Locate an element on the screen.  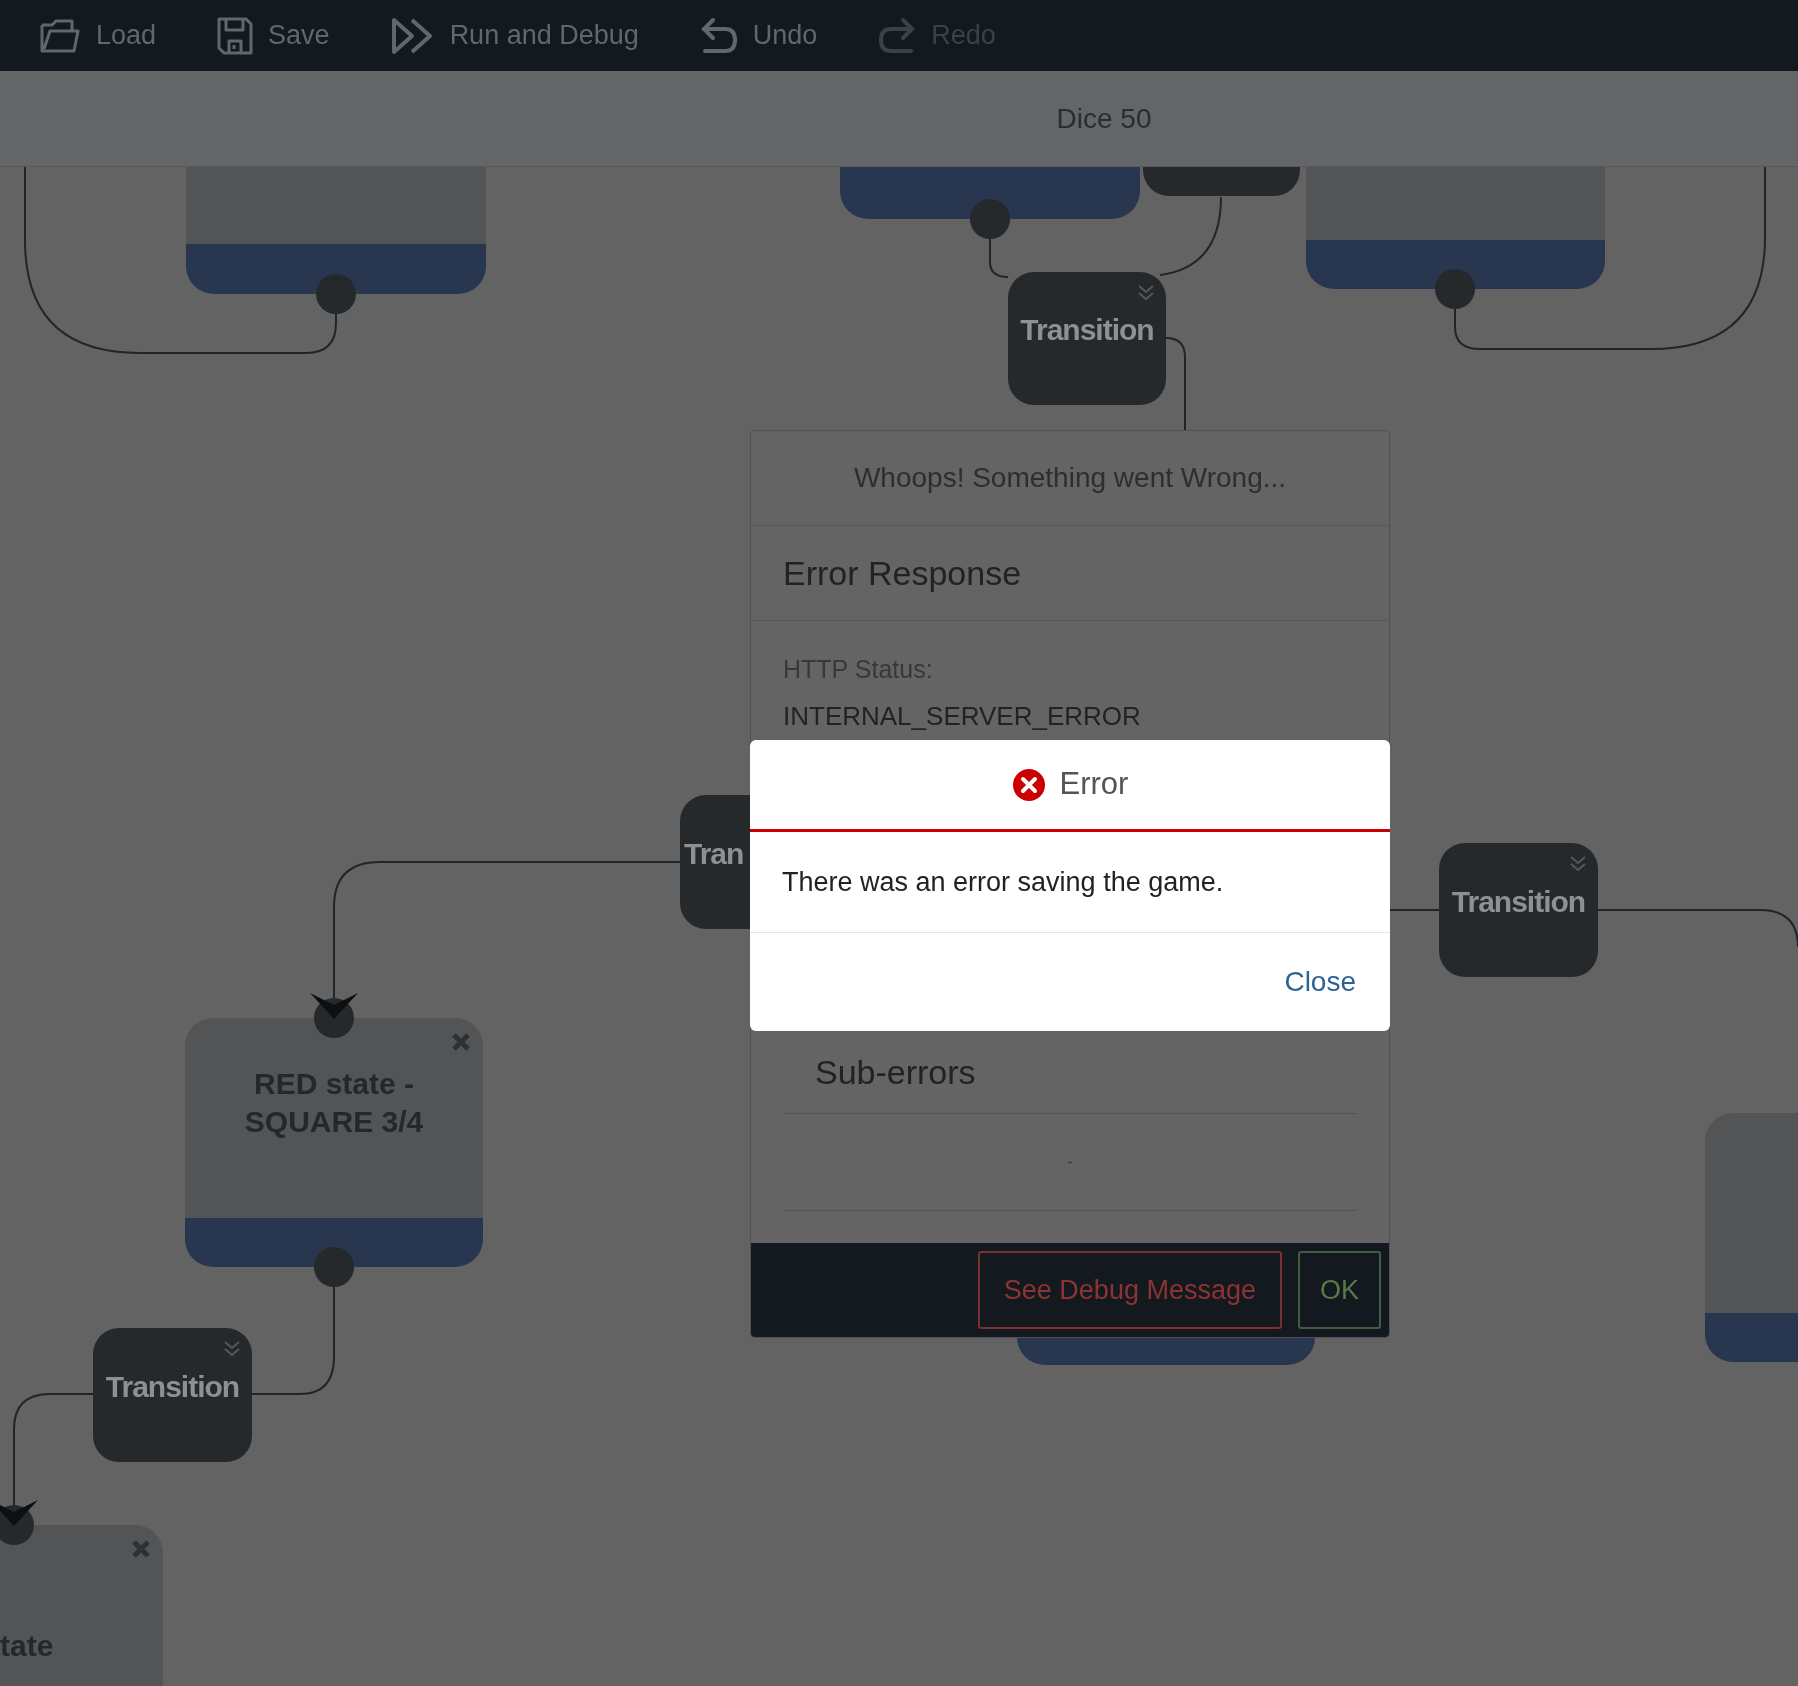
alert-message: There was an error saving the game. is located at coordinates (1003, 882).